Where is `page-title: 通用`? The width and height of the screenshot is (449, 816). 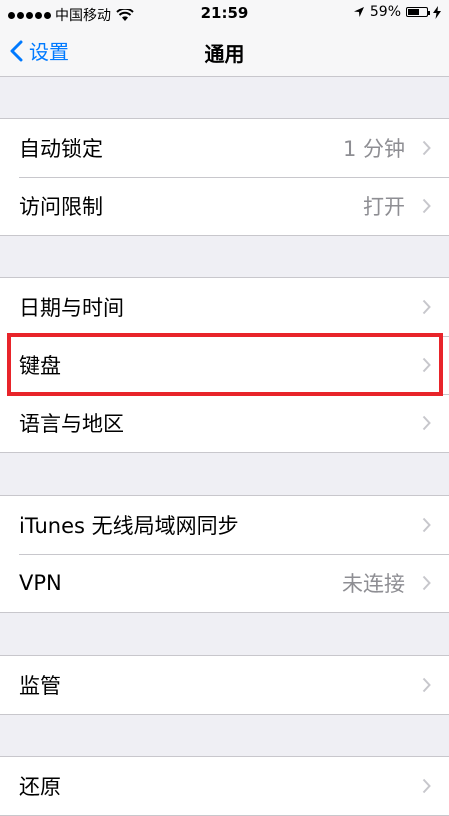
page-title: 通用 is located at coordinates (224, 54).